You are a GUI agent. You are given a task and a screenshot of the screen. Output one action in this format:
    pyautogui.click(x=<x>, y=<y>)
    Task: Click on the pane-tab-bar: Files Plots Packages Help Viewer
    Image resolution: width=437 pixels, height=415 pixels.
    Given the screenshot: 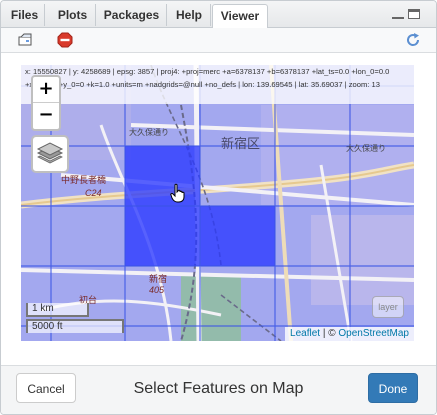 What is the action you would take?
    pyautogui.click(x=218, y=14)
    